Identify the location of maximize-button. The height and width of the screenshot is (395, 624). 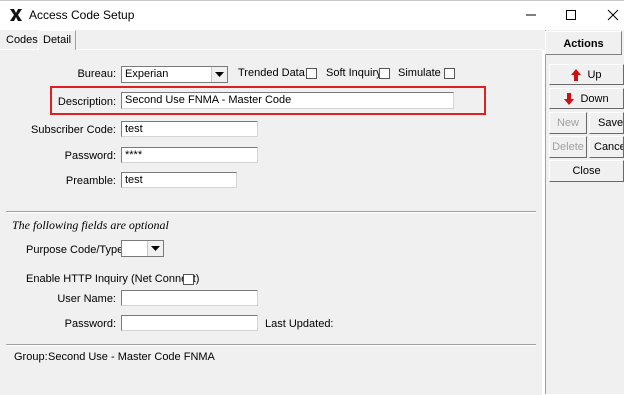
(571, 15).